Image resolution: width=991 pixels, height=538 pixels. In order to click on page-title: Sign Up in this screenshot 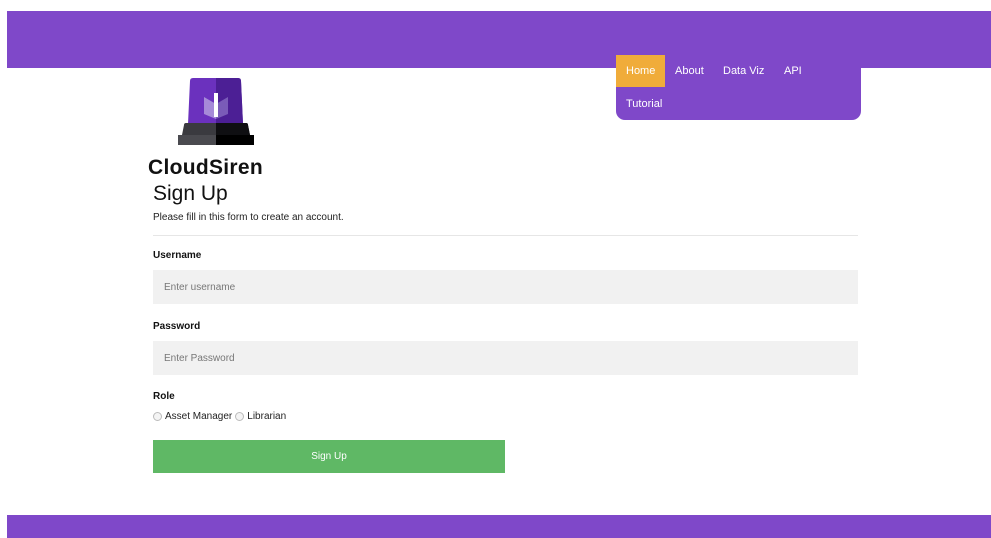, I will do `click(190, 193)`.